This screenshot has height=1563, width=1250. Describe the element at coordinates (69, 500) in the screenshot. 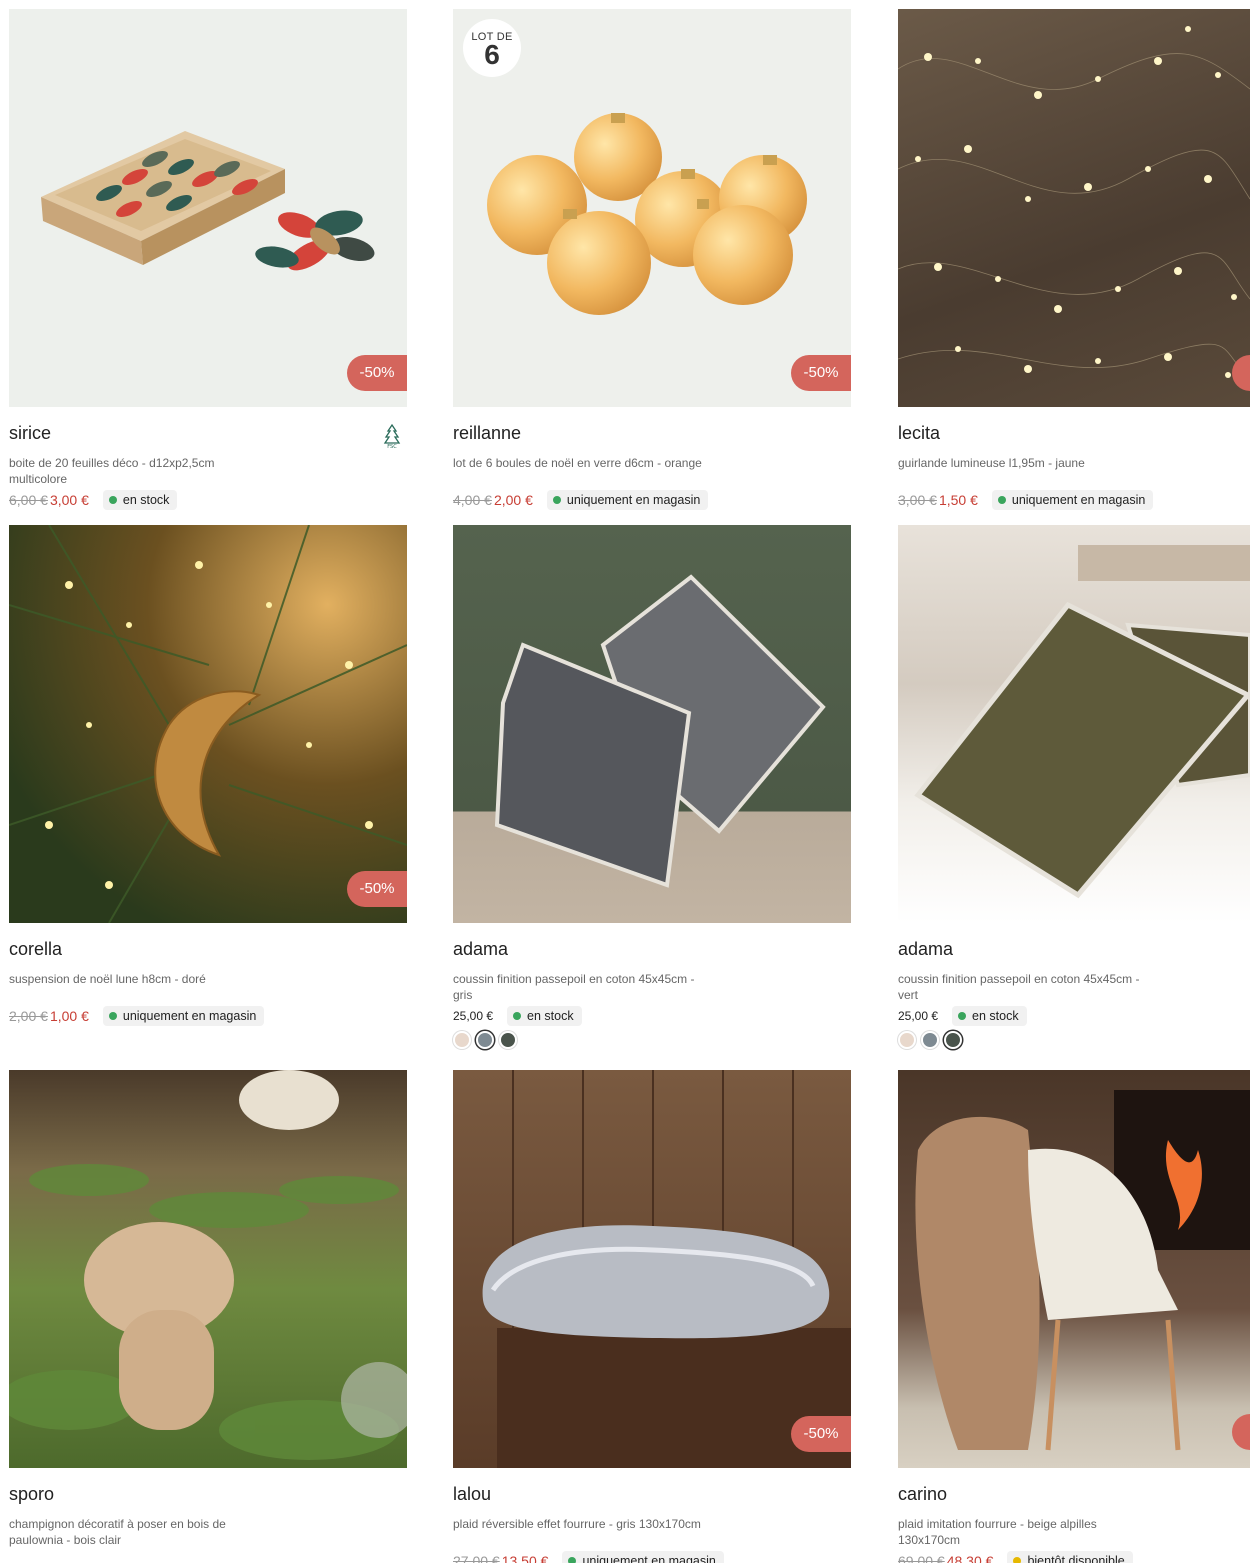

I see `sale-price: 3,00 €` at that location.